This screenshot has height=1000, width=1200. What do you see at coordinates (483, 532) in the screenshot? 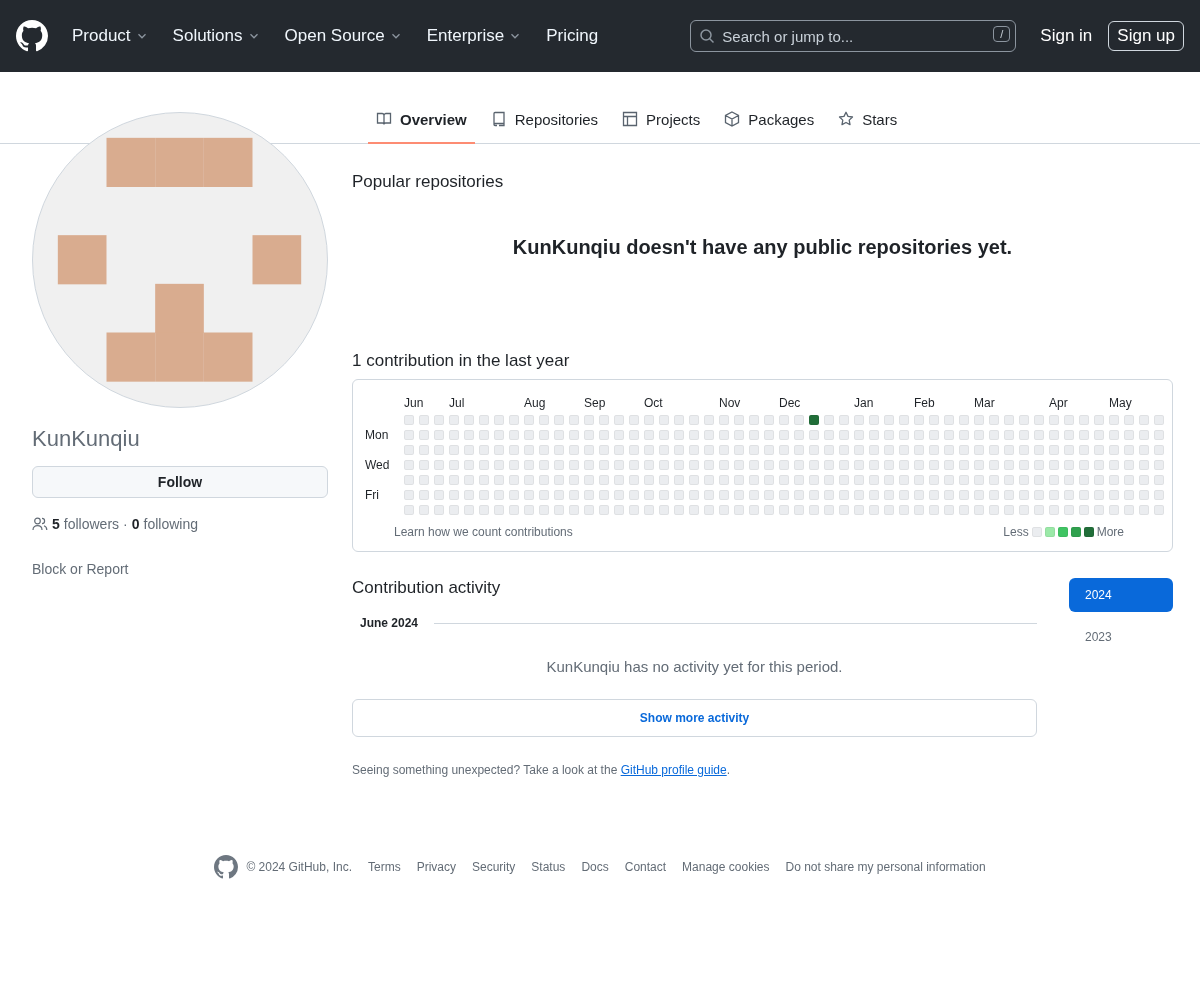
I see `learn-contributions-link: Learn how we count contributions` at bounding box center [483, 532].